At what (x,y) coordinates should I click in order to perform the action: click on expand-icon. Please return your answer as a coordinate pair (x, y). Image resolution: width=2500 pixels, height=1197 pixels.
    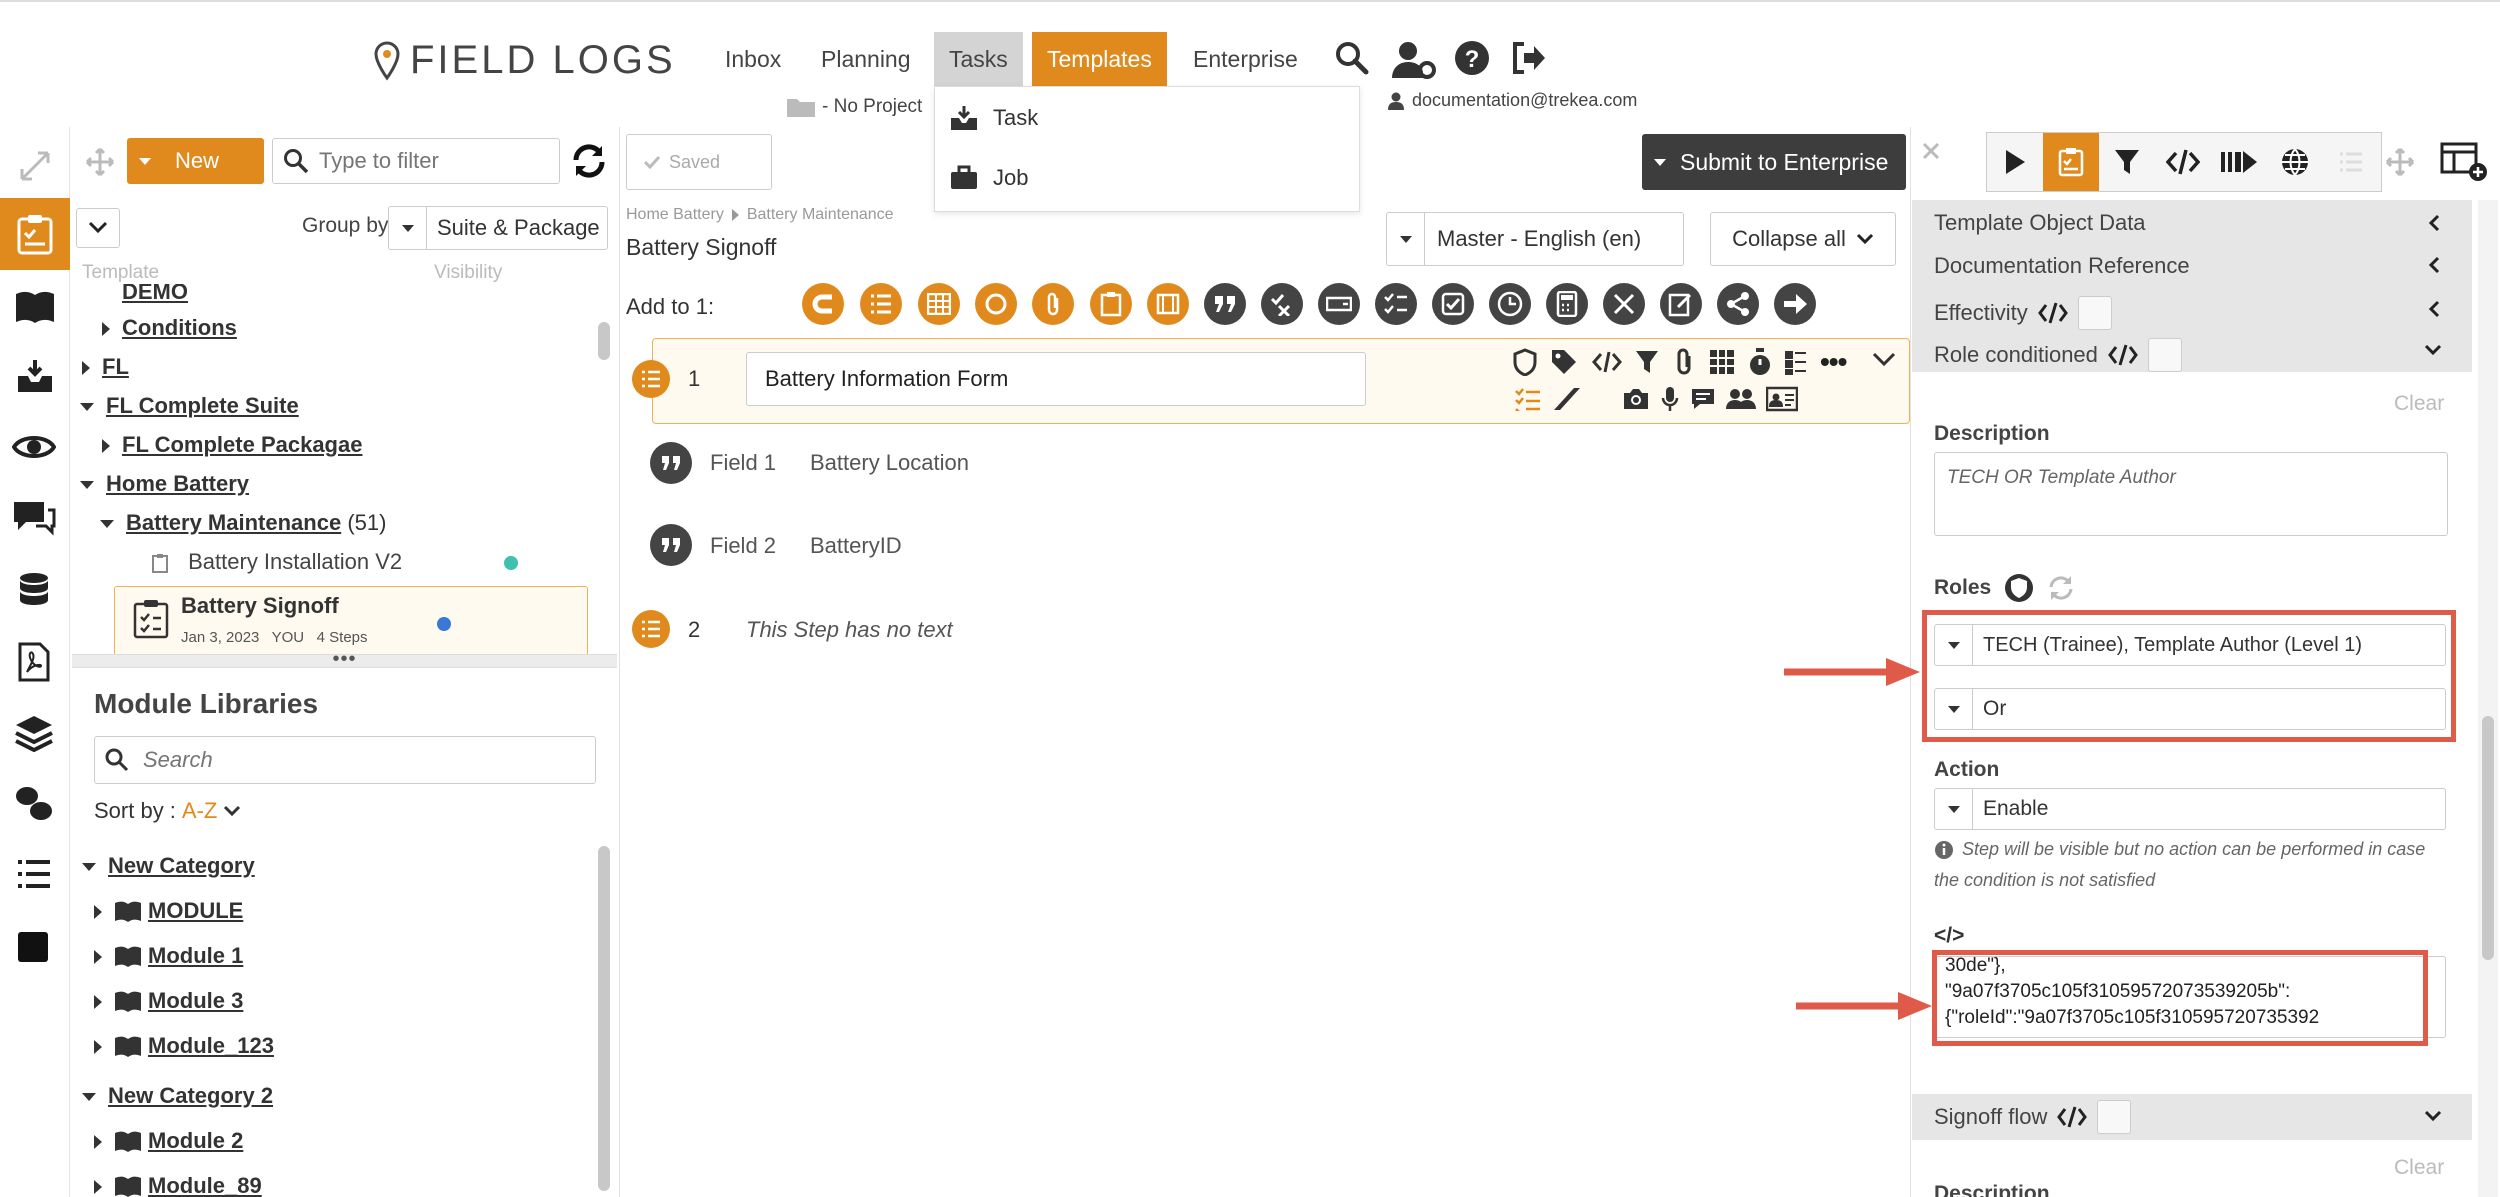
    Looking at the image, I should click on (35, 166).